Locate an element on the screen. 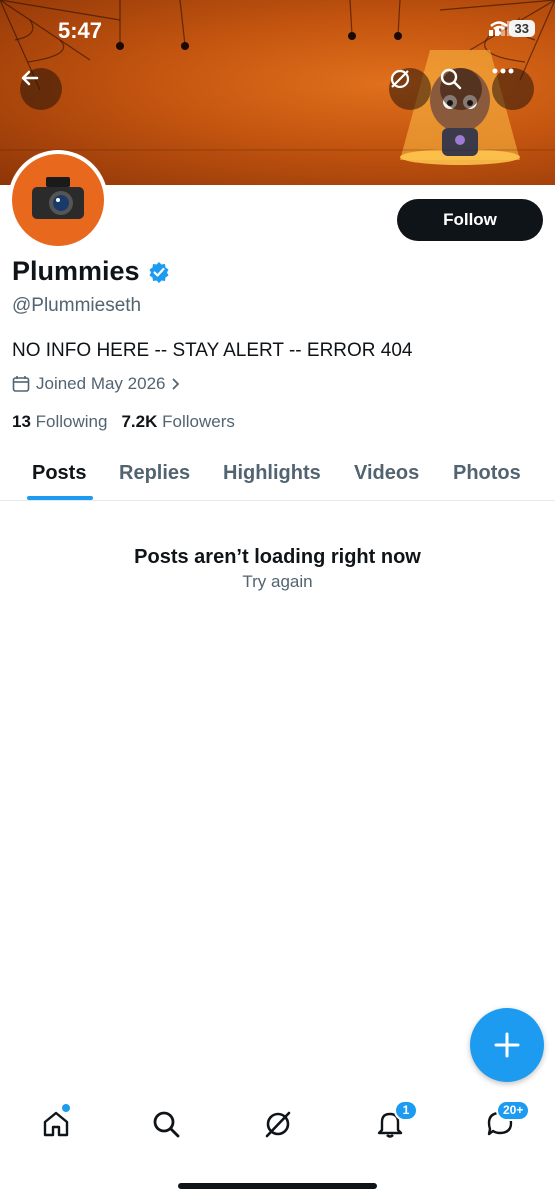 Image resolution: width=555 pixels, height=1200 pixels. following-link: 13 Following is located at coordinates (59, 422).